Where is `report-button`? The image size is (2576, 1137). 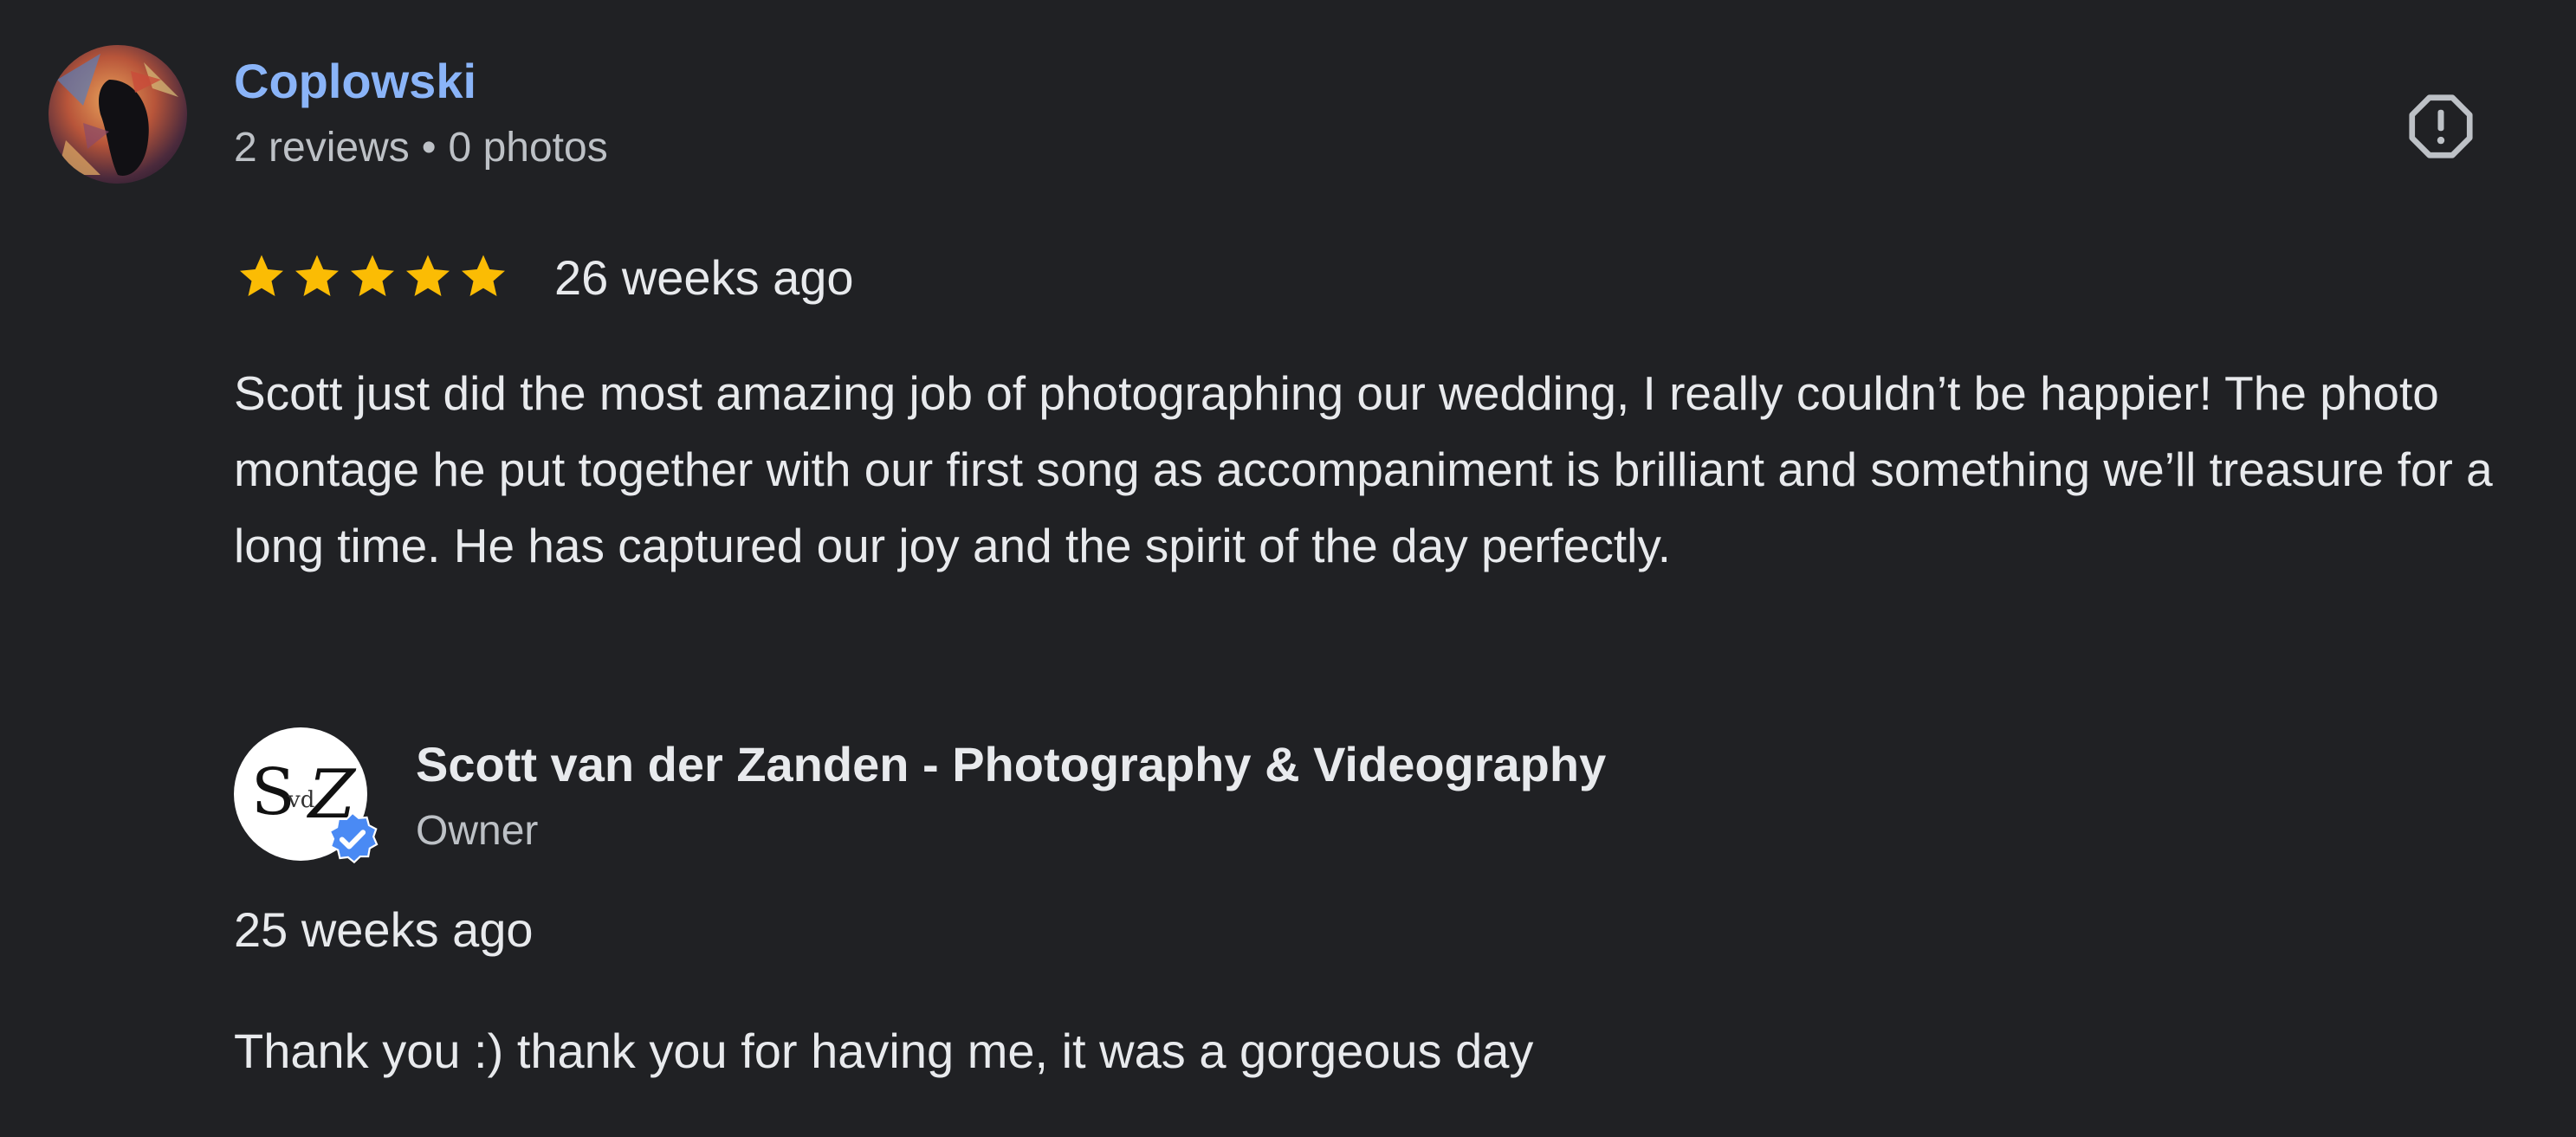 report-button is located at coordinates (2441, 126).